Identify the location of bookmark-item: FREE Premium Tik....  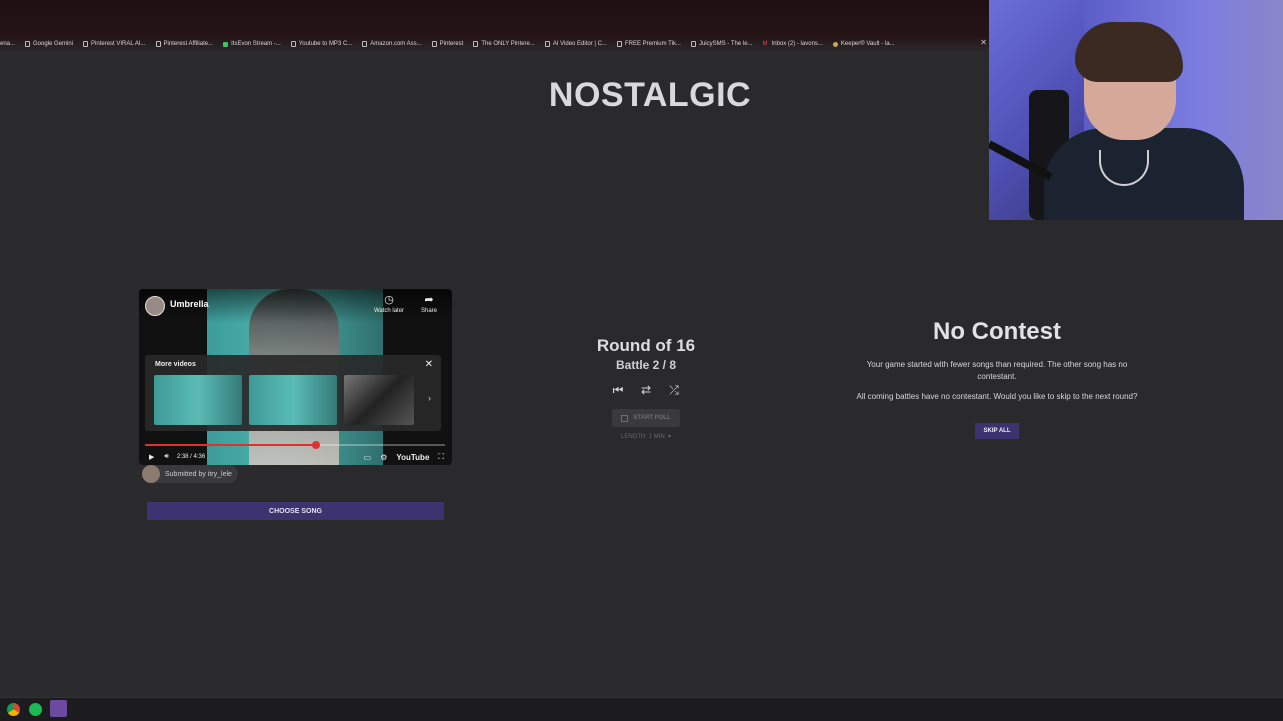
(648, 44).